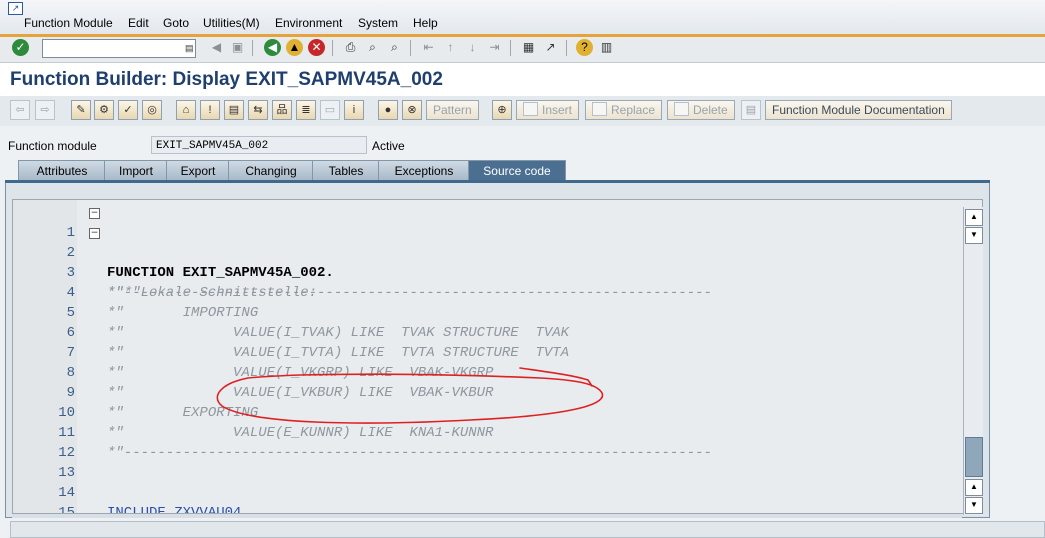 The height and width of the screenshot is (538, 1045). What do you see at coordinates (231, 23) in the screenshot?
I see `menu-utilities: Utilities(M)` at bounding box center [231, 23].